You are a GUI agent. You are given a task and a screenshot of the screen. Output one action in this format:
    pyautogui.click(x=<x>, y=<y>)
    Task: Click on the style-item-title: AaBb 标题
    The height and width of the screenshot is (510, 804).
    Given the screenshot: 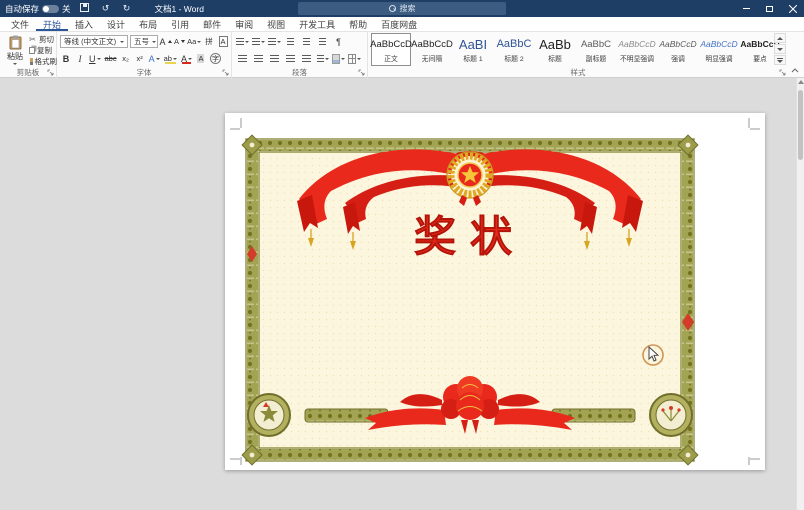 What is the action you would take?
    pyautogui.click(x=555, y=49)
    